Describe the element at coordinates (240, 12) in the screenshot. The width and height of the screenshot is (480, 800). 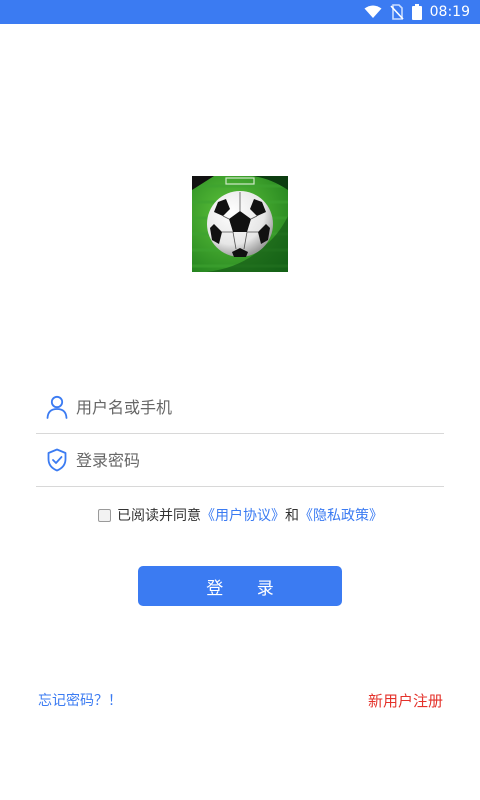
I see `status-bar: 08:19` at that location.